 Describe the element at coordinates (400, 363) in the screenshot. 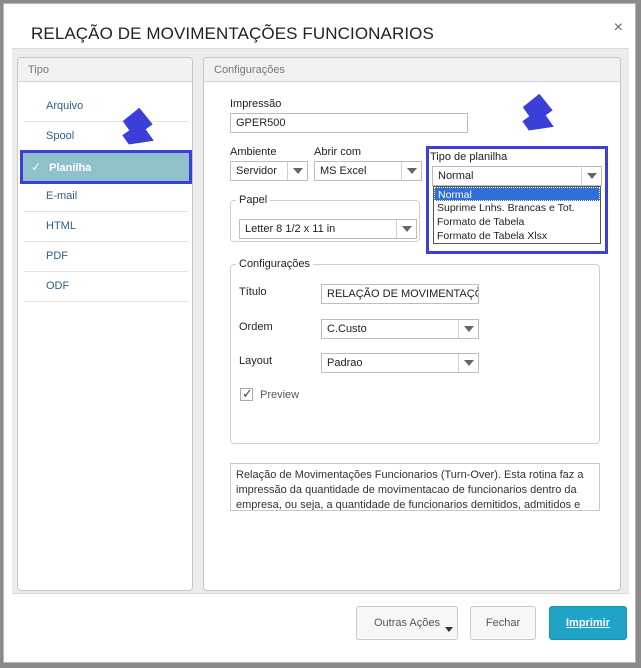

I see `layout-select: Padrao` at that location.